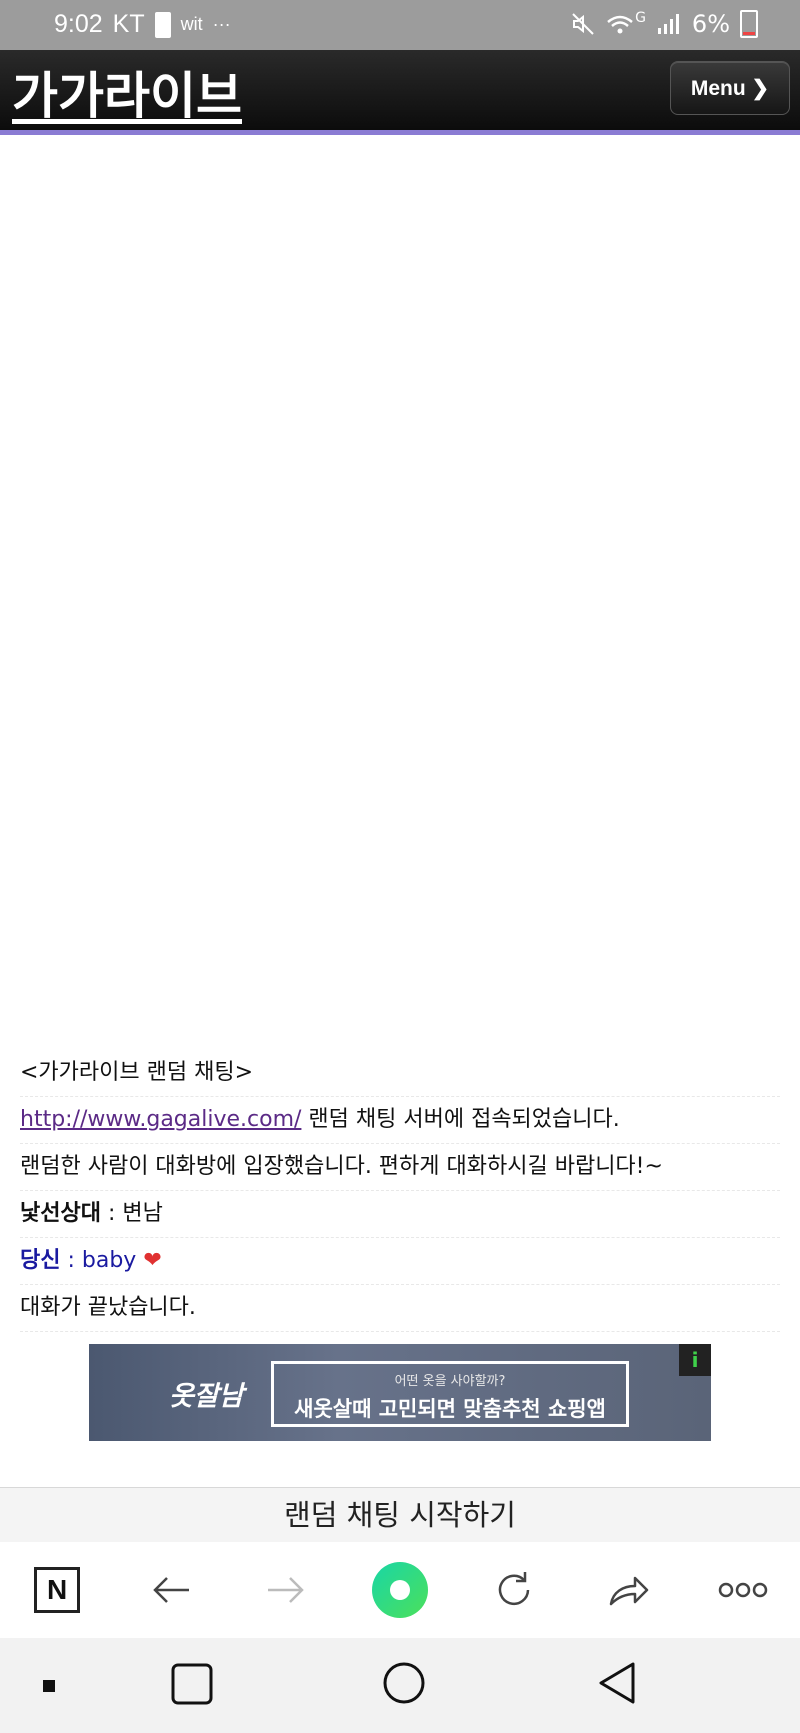 The image size is (800, 1733). I want to click on ad-text-box: 어떤 옷을 사야할까? 새옷살때 고민되면 맞춤추천 쇼핑앱, so click(450, 1394).